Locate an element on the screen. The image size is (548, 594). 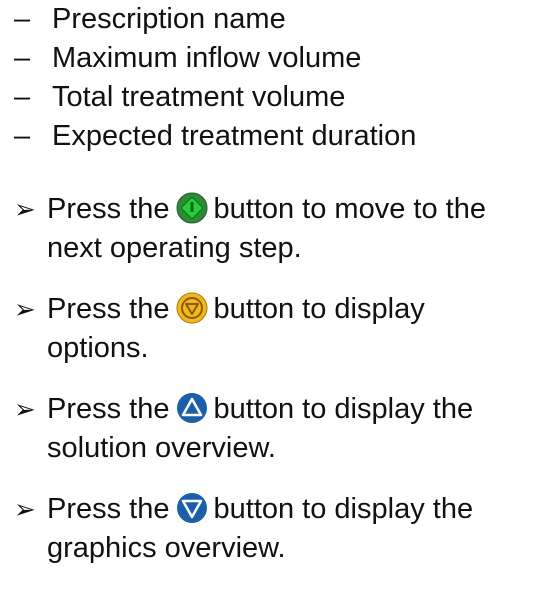
list-item-text: Maximum inflow volume is located at coordinates (207, 58).